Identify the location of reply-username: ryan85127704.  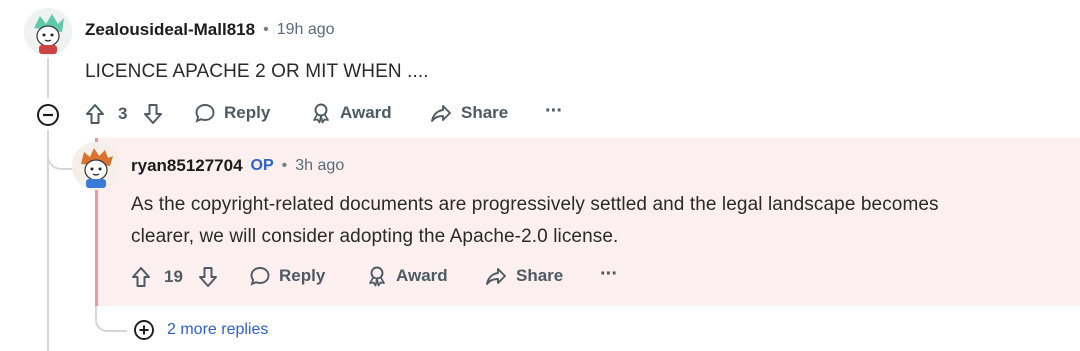
(187, 166).